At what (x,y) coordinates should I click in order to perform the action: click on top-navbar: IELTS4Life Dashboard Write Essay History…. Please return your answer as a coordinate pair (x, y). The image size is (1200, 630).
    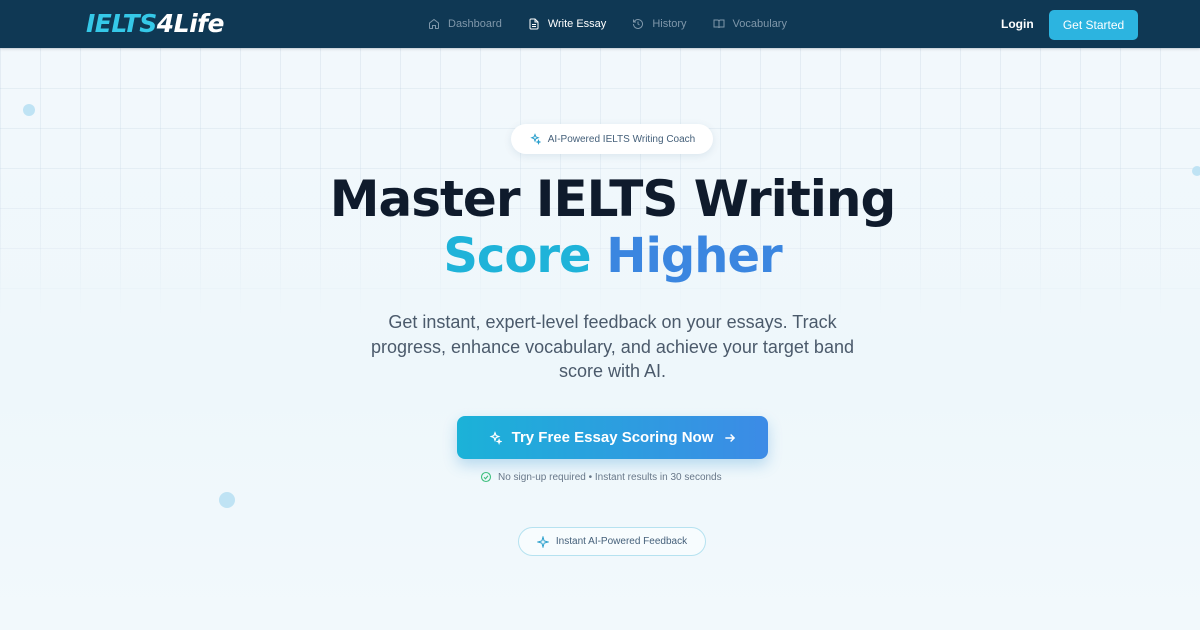
    Looking at the image, I should click on (600, 24).